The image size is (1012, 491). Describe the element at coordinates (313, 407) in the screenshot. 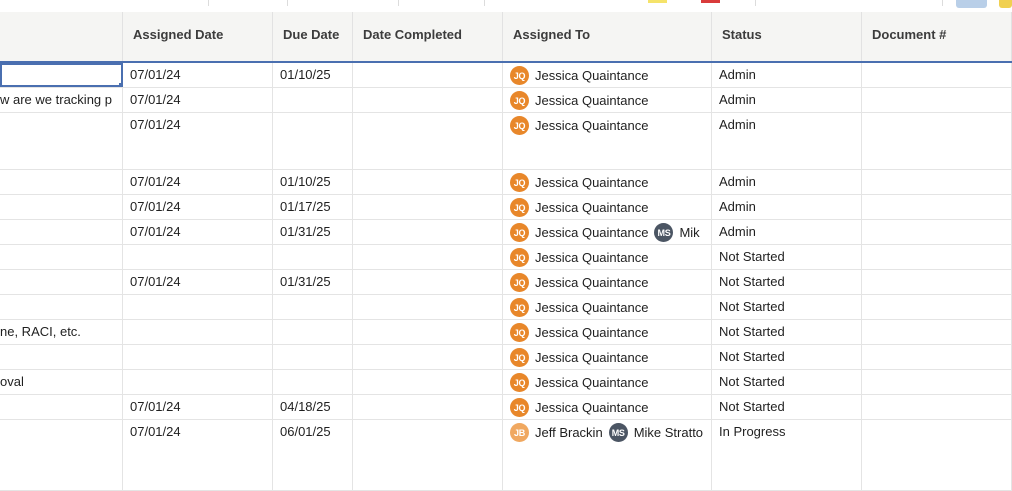

I see `due-date-cell: 04/18/25` at that location.